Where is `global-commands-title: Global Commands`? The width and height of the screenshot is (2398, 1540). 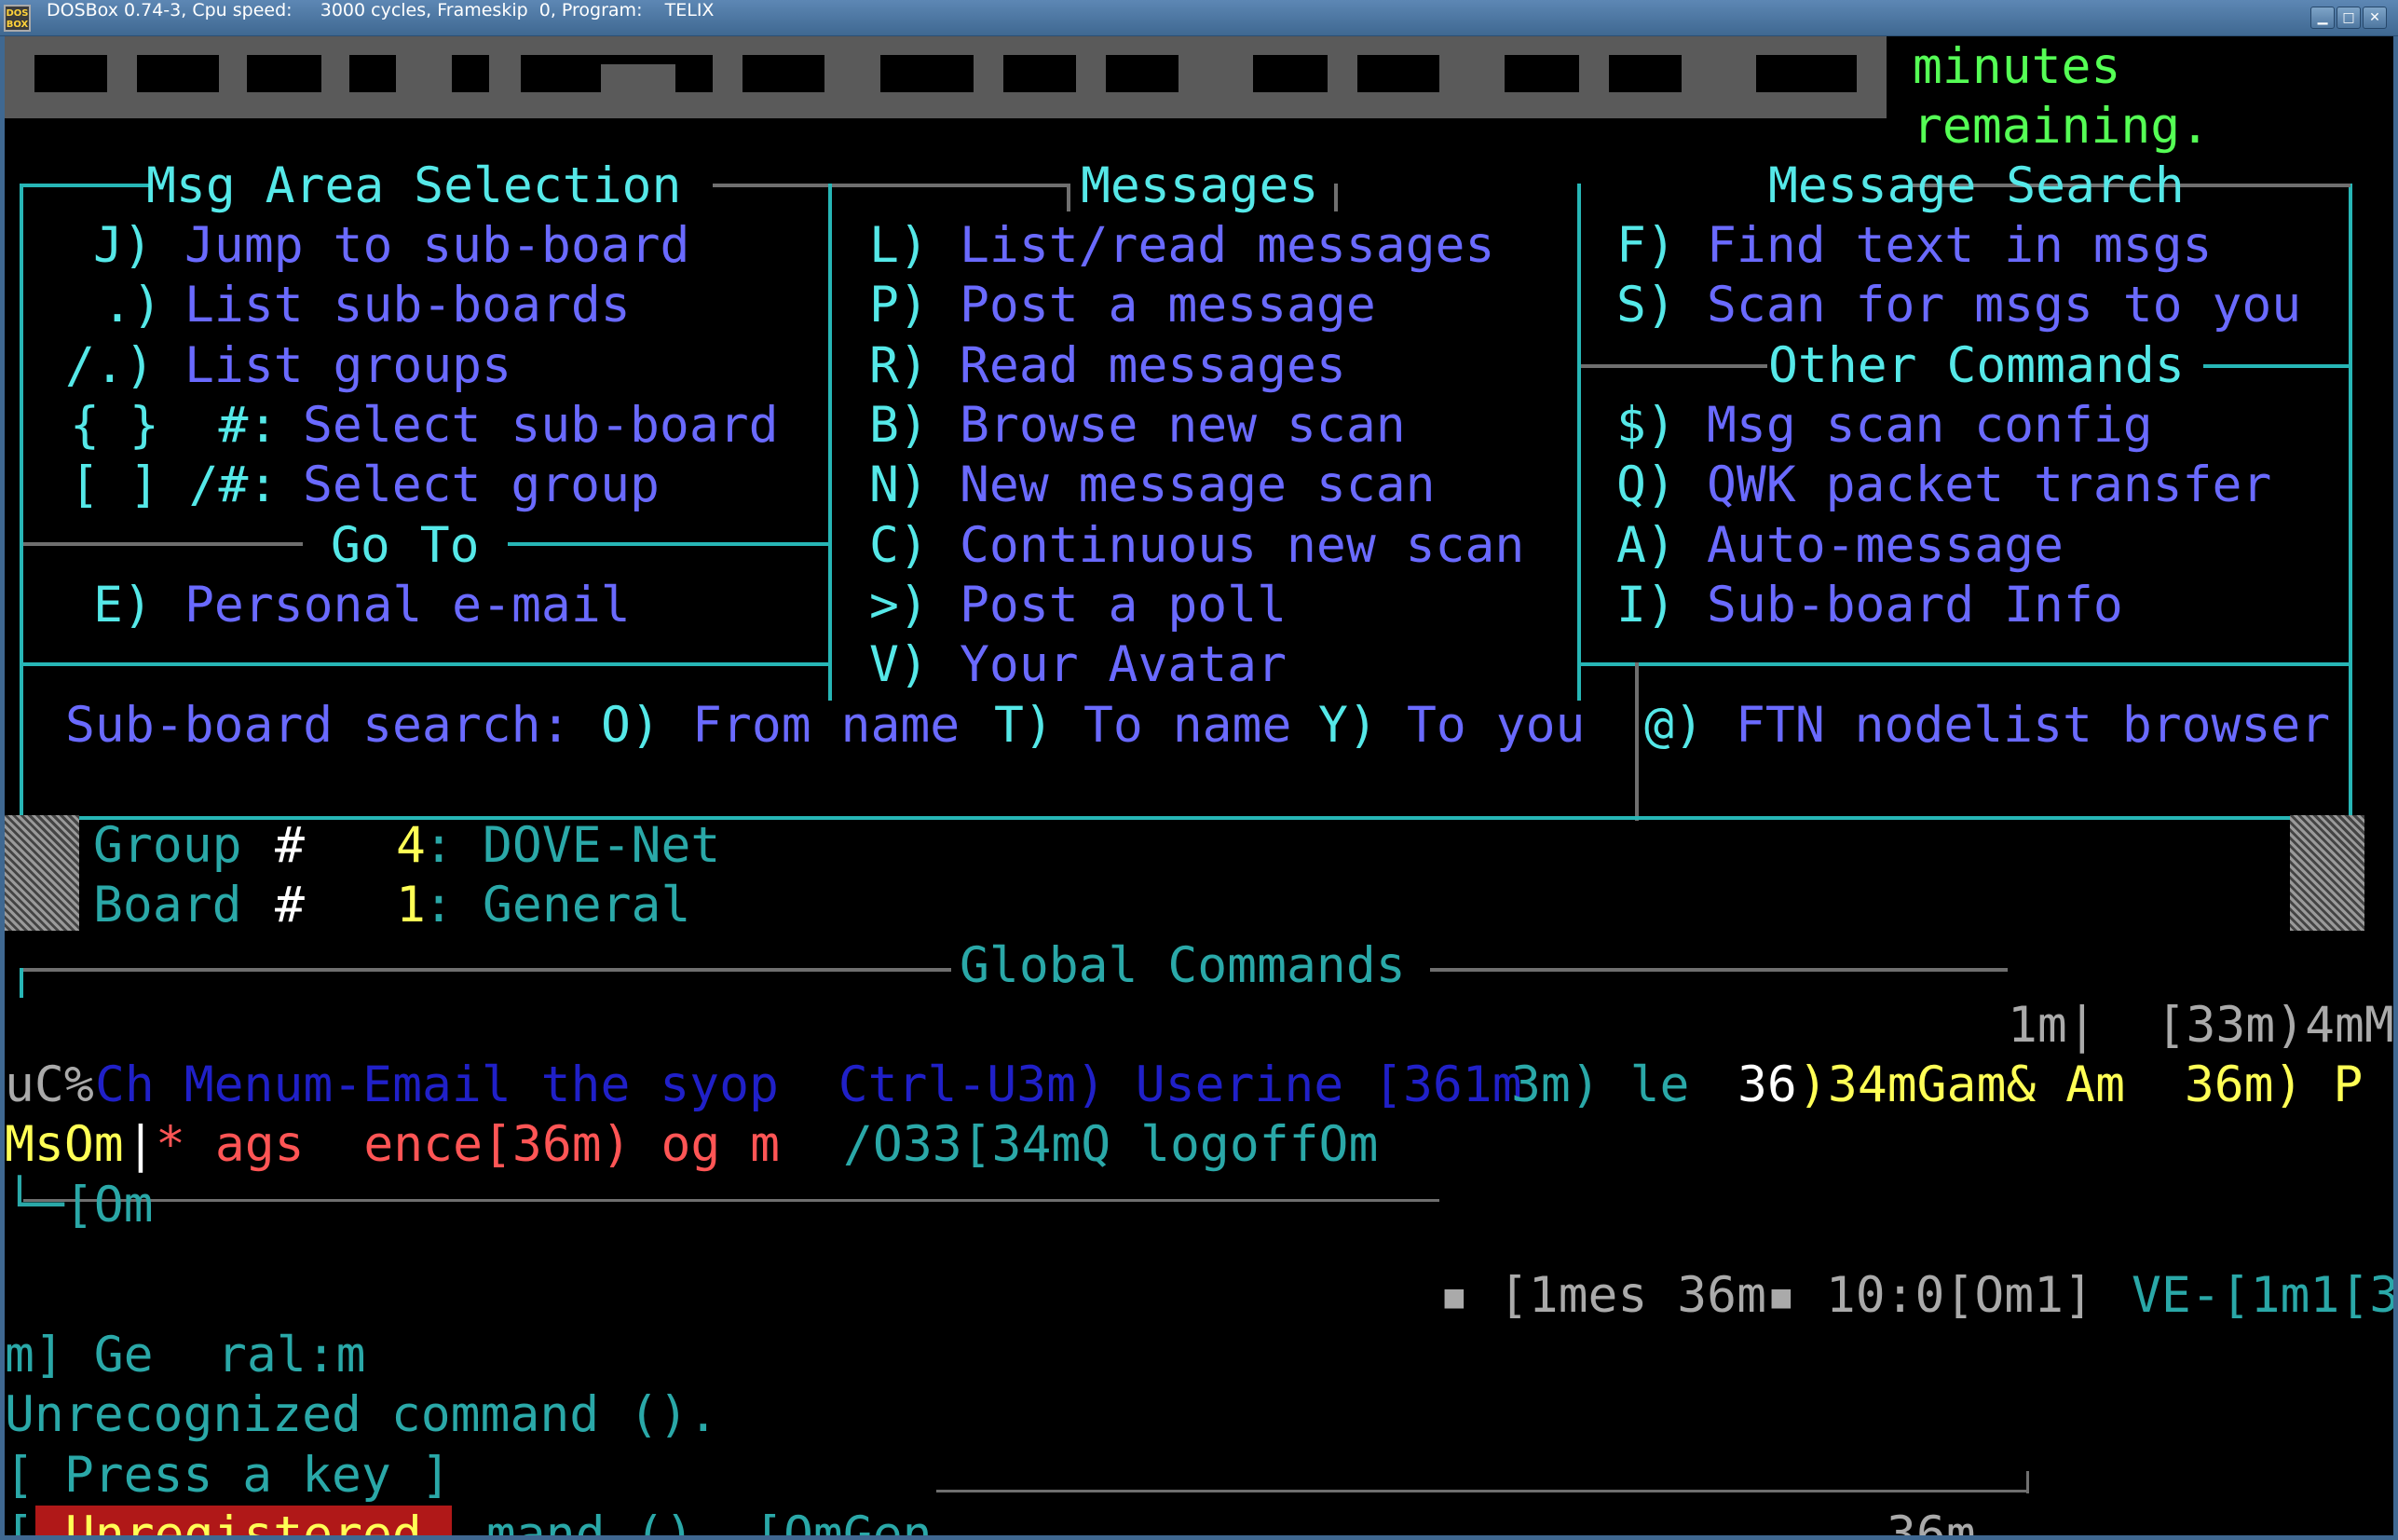 global-commands-title: Global Commands is located at coordinates (1183, 965).